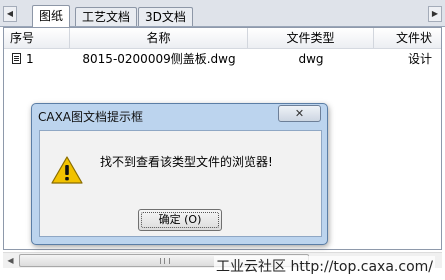 The image size is (445, 280). I want to click on row-index: 1, so click(30, 59).